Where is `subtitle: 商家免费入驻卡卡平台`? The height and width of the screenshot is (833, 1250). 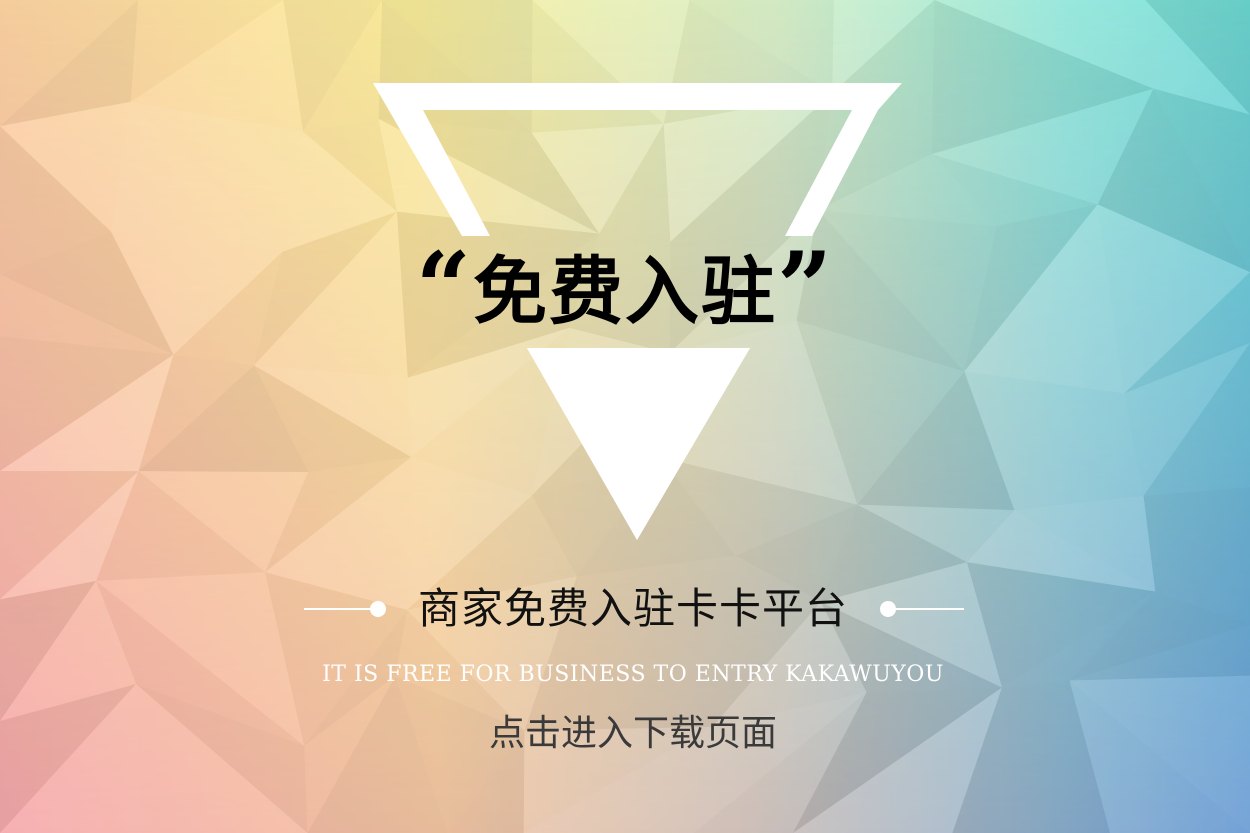 subtitle: 商家免费入驻卡卡平台 is located at coordinates (632, 608).